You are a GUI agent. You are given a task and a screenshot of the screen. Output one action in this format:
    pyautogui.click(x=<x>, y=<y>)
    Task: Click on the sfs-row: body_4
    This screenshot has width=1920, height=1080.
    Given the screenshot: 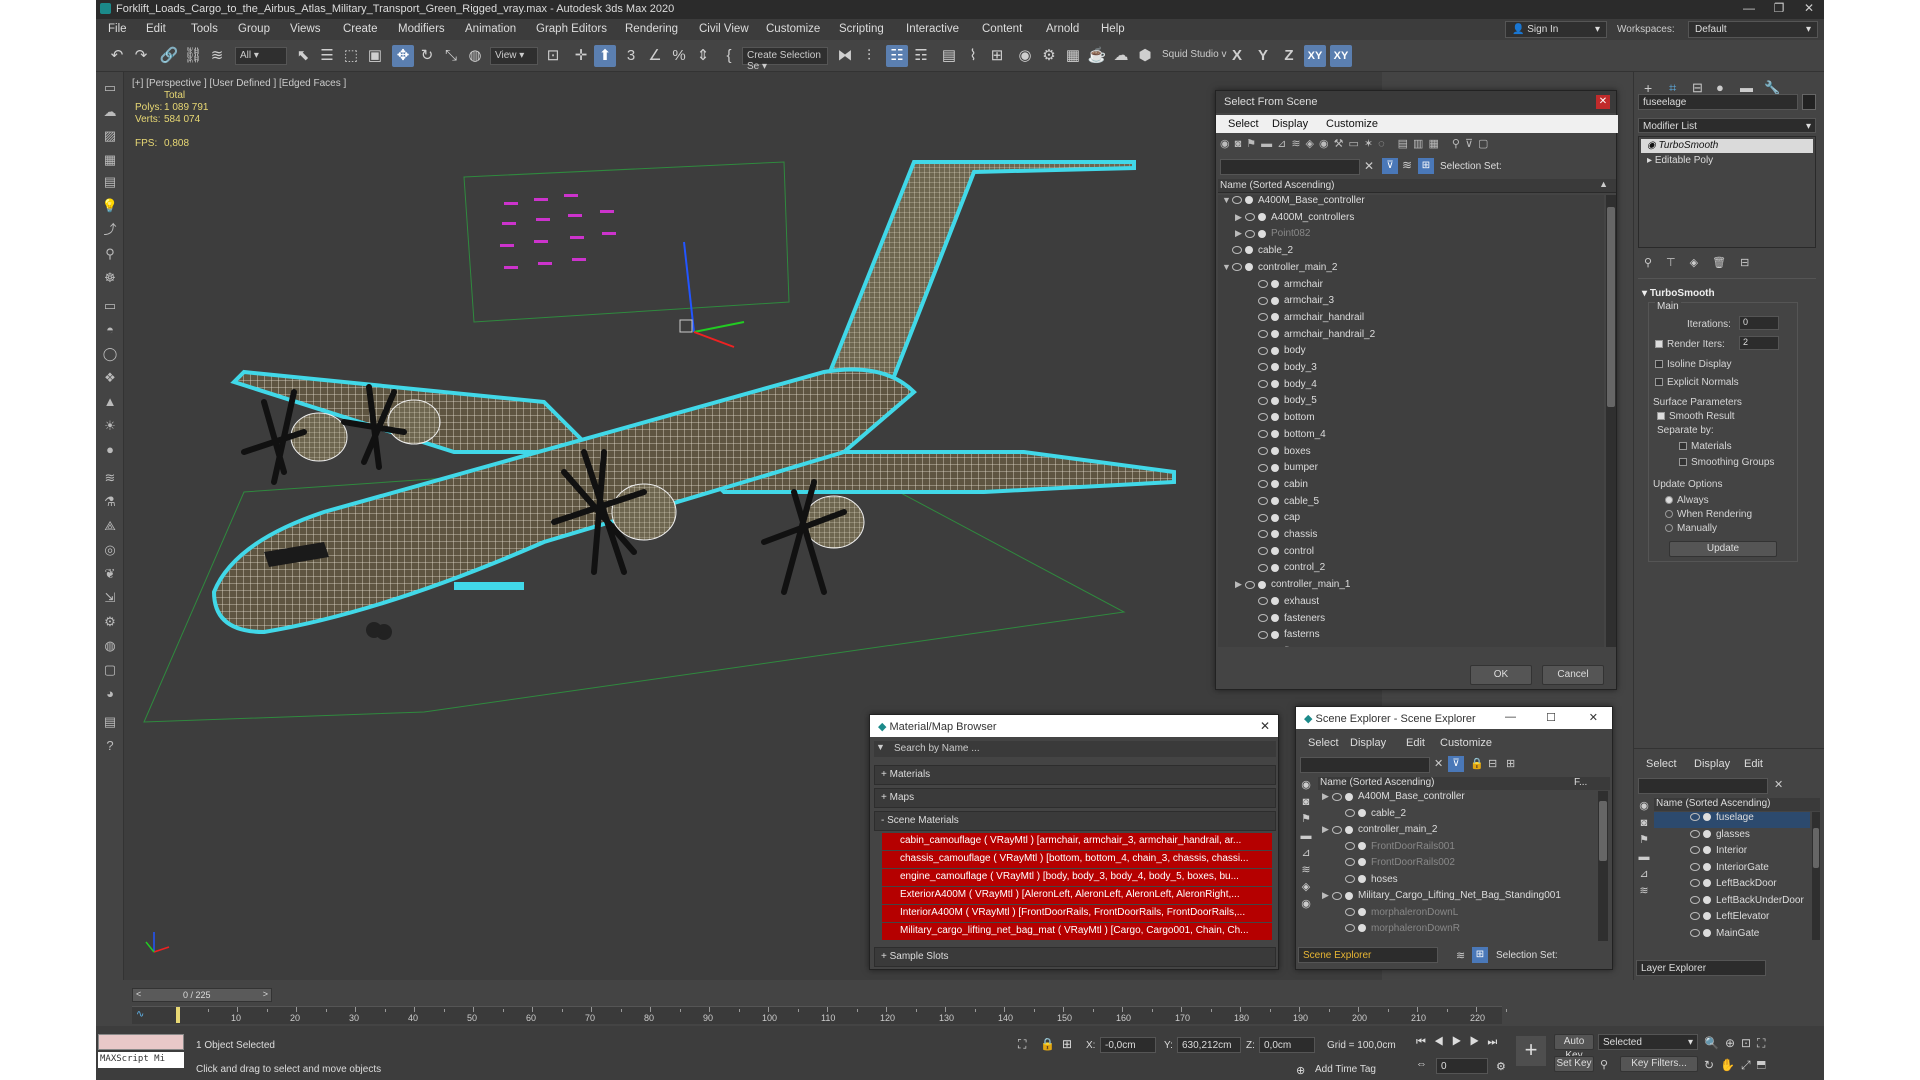 What is the action you would take?
    pyautogui.click(x=1411, y=387)
    